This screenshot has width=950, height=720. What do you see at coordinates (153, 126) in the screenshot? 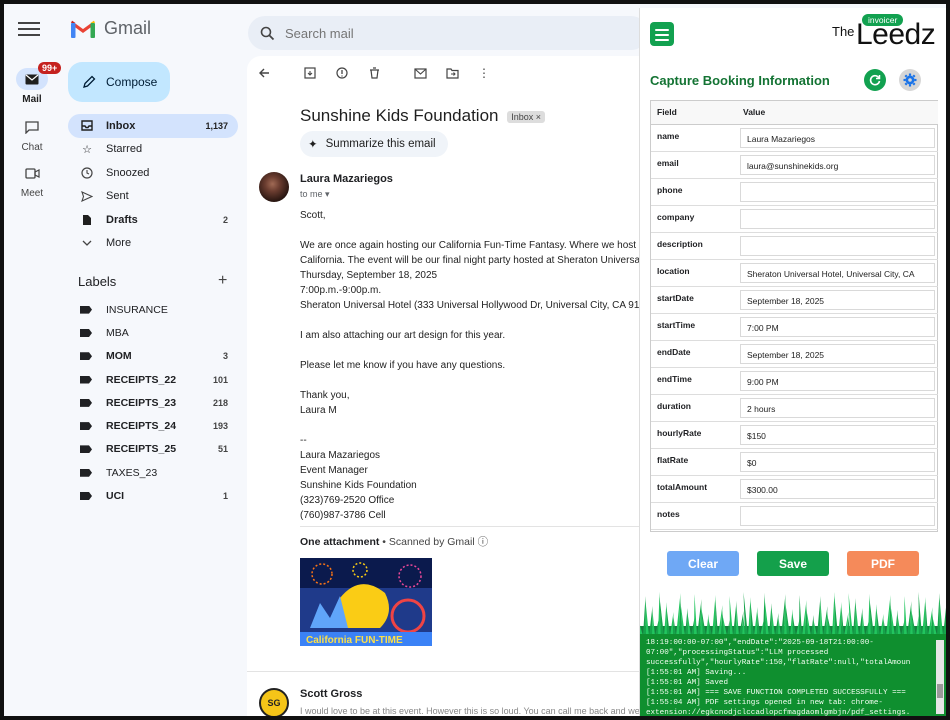
I see `nav-item-inbox: Inbox 1,137` at bounding box center [153, 126].